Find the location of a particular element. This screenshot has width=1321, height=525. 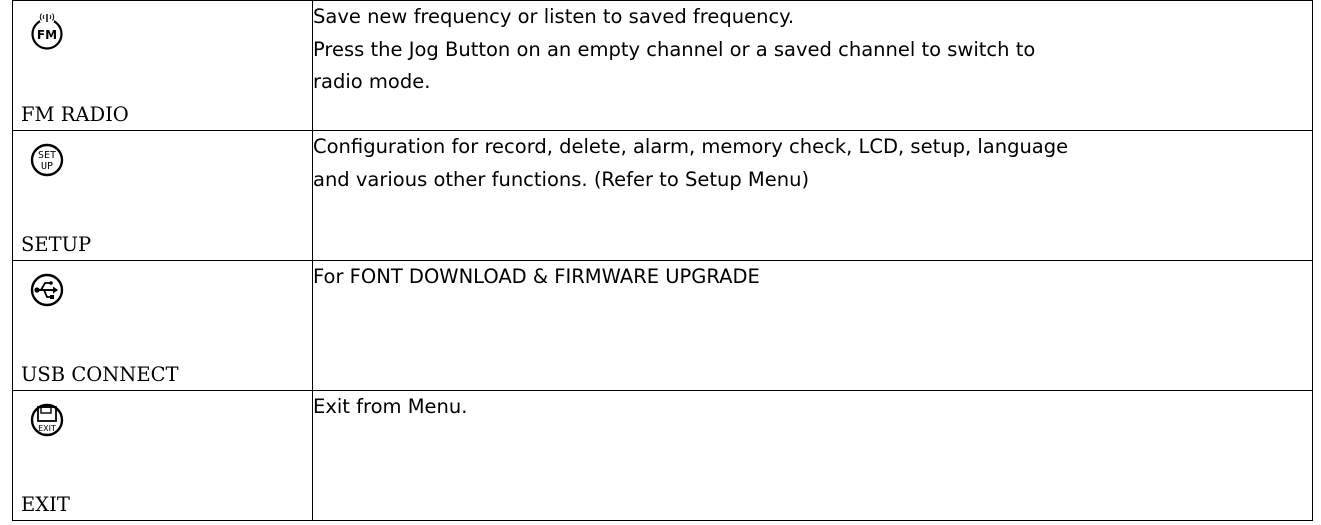

icon-cell-fm-radio: FM FM RADIO is located at coordinates (162, 65).